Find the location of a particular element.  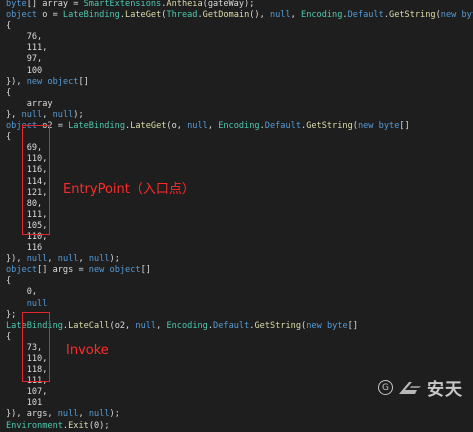

code-line: object[] args = new object[] is located at coordinates (78, 270).